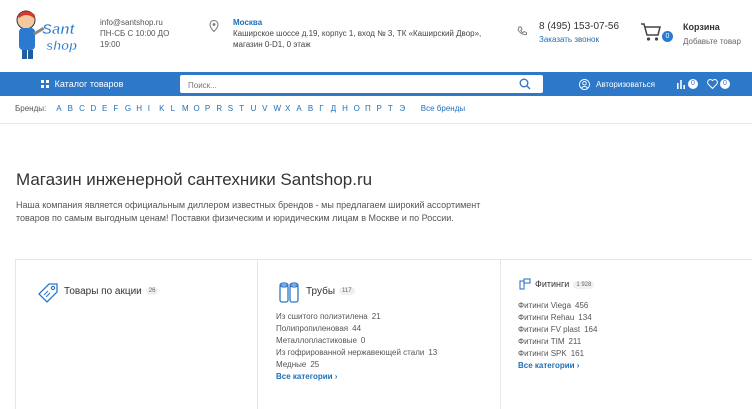 The width and height of the screenshot is (752, 409). I want to click on brand-letter-link: G, so click(130, 108).